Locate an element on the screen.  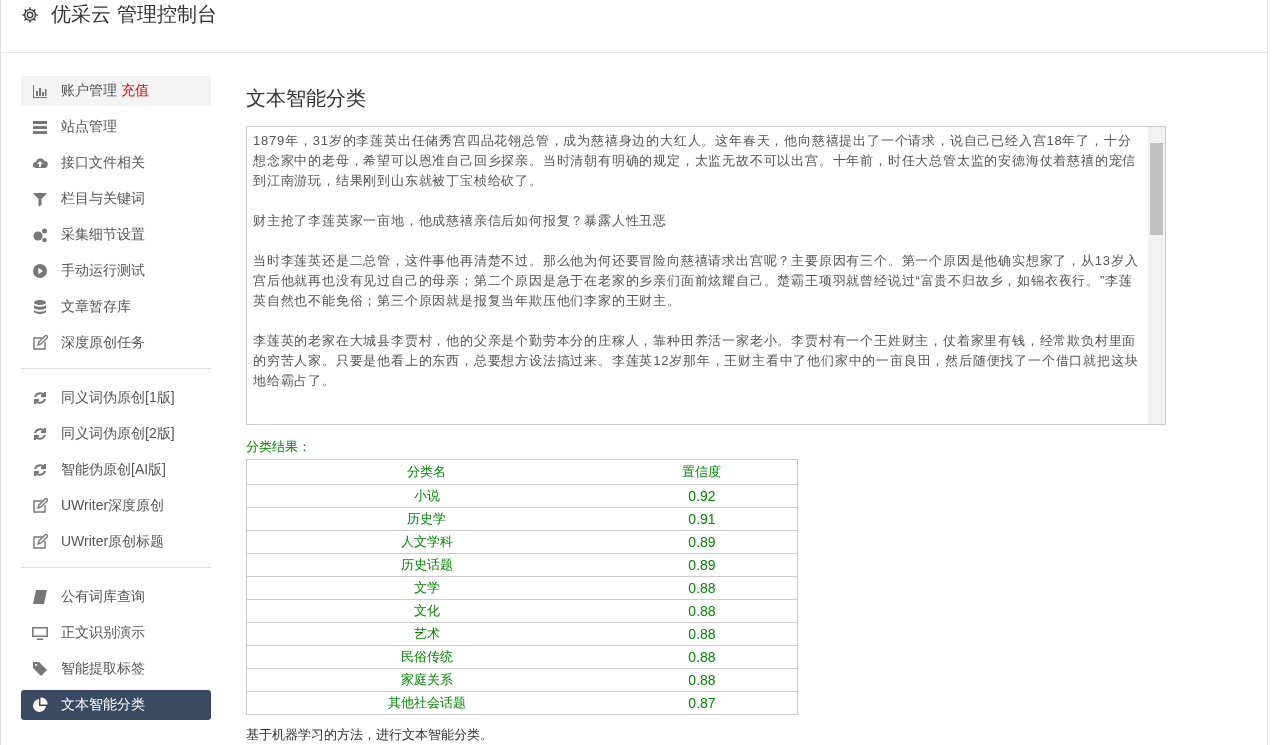
pie-chart-icon is located at coordinates (40, 705).